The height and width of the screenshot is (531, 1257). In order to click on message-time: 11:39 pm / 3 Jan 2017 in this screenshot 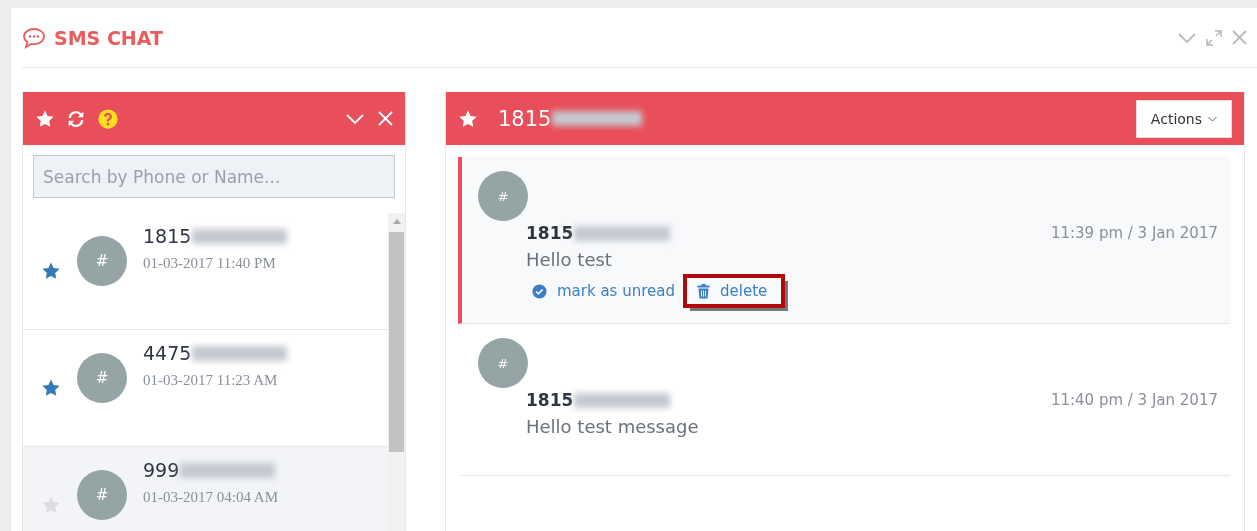, I will do `click(1134, 233)`.